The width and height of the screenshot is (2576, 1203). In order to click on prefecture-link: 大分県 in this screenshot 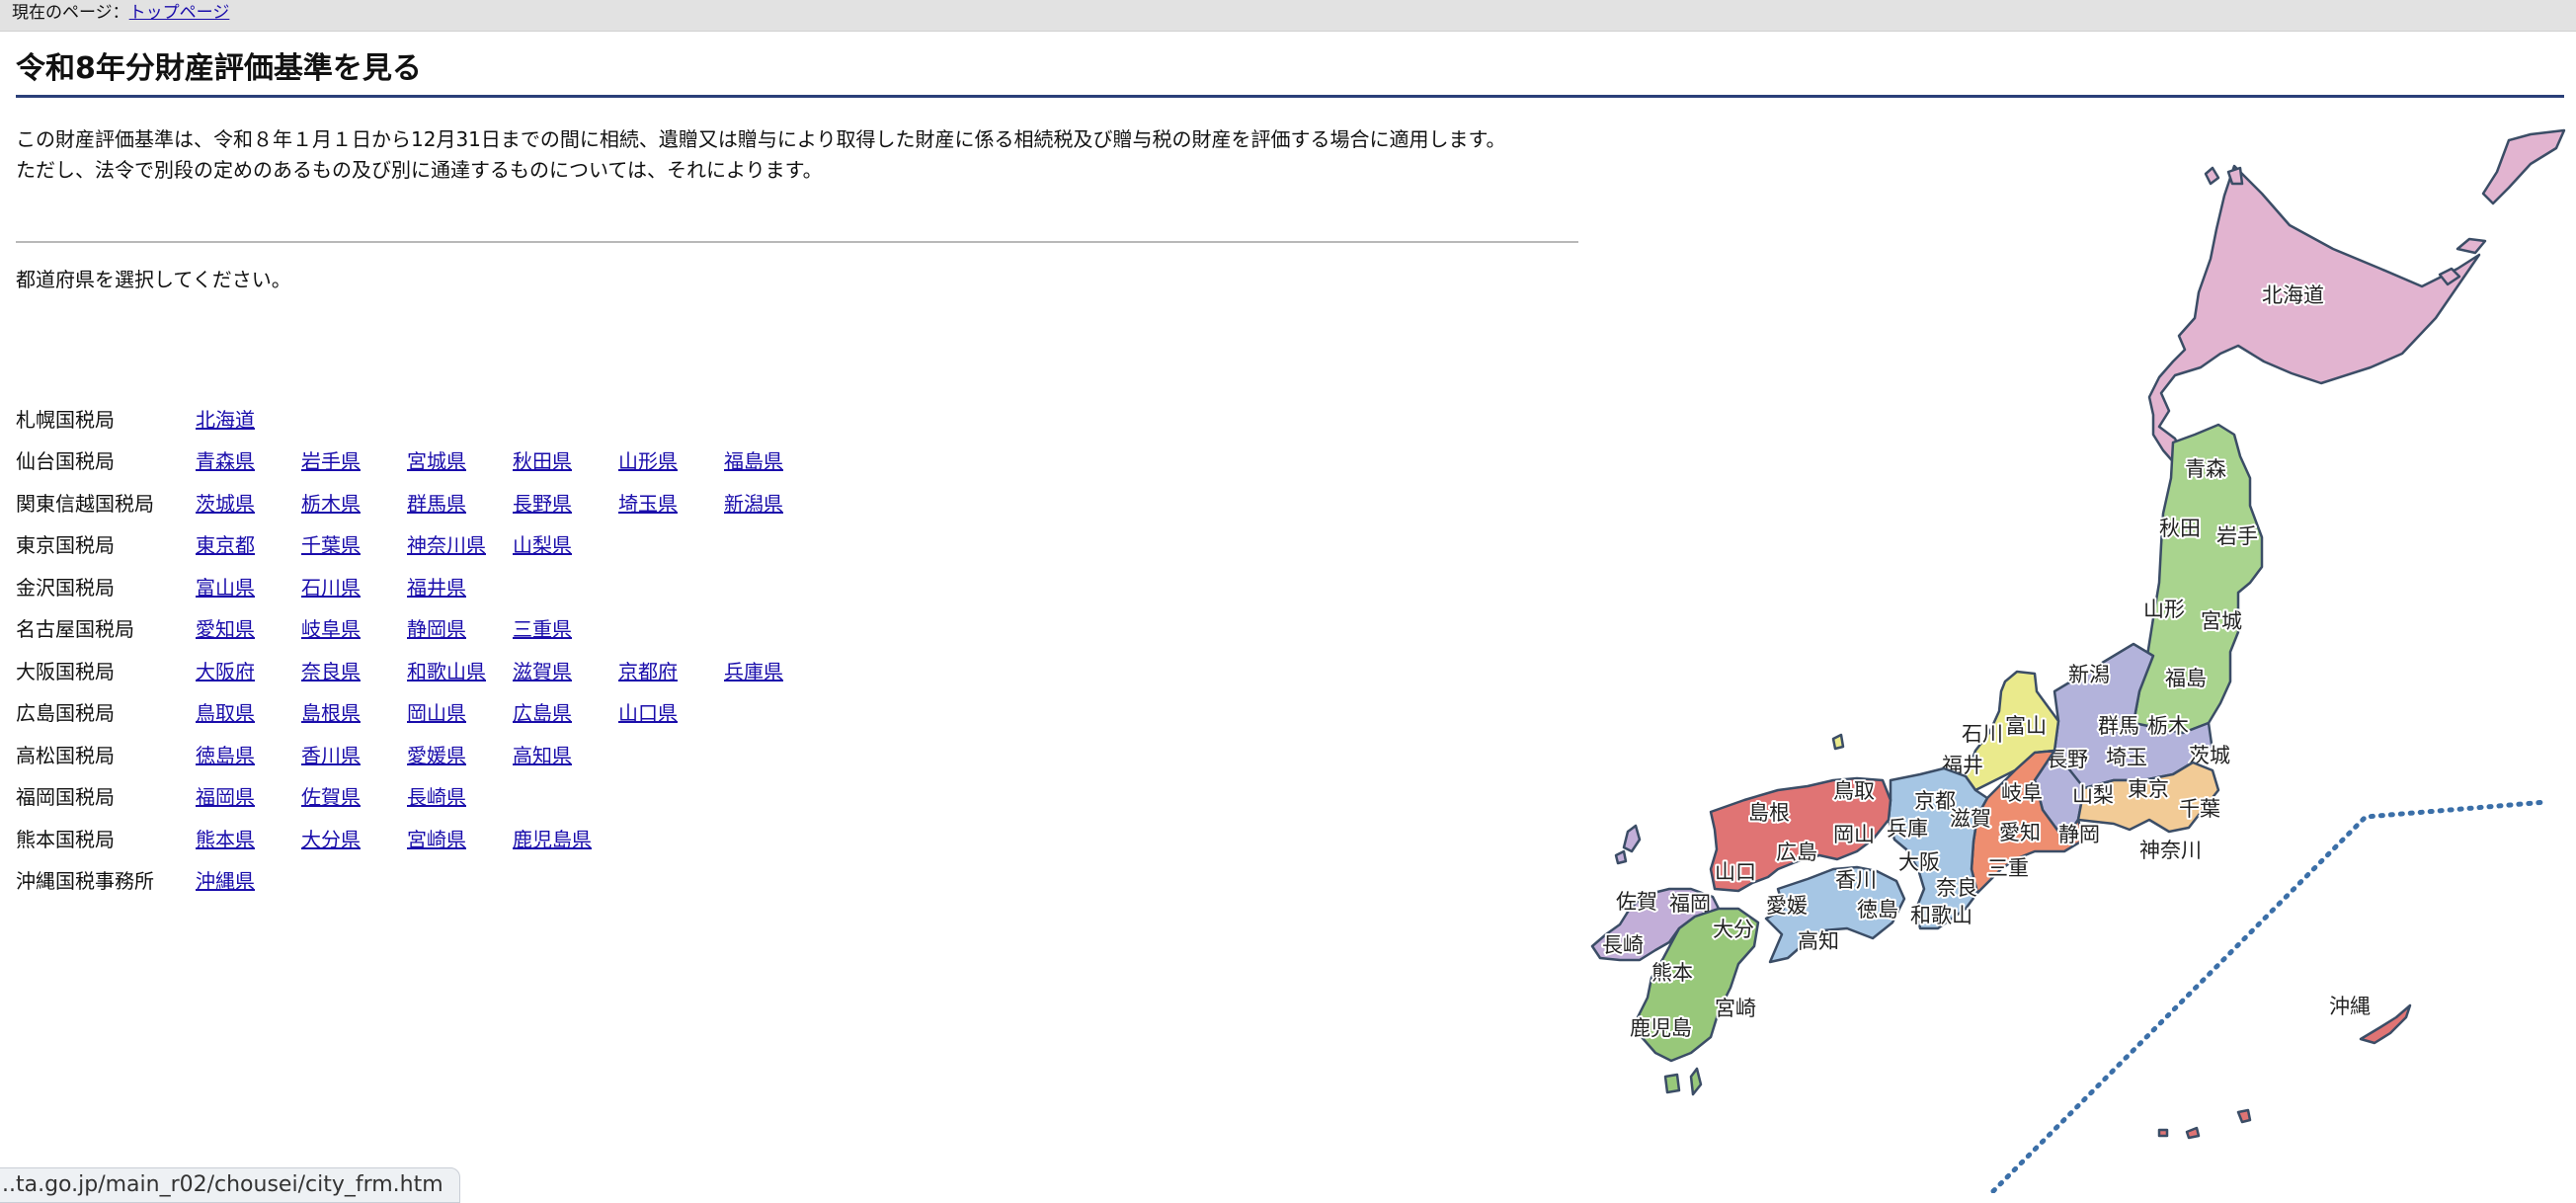, I will do `click(354, 838)`.